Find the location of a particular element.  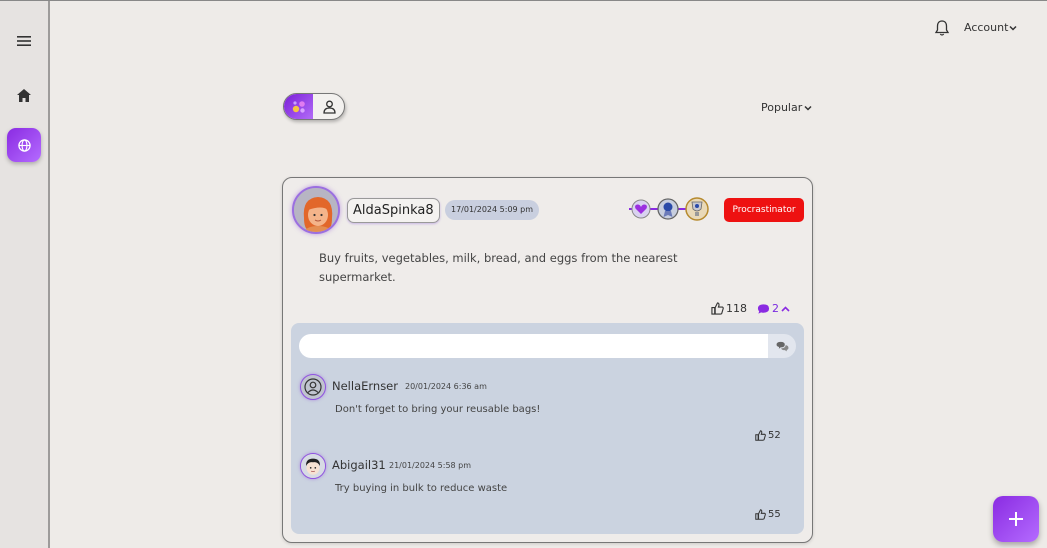

user-icon is located at coordinates (329, 107).